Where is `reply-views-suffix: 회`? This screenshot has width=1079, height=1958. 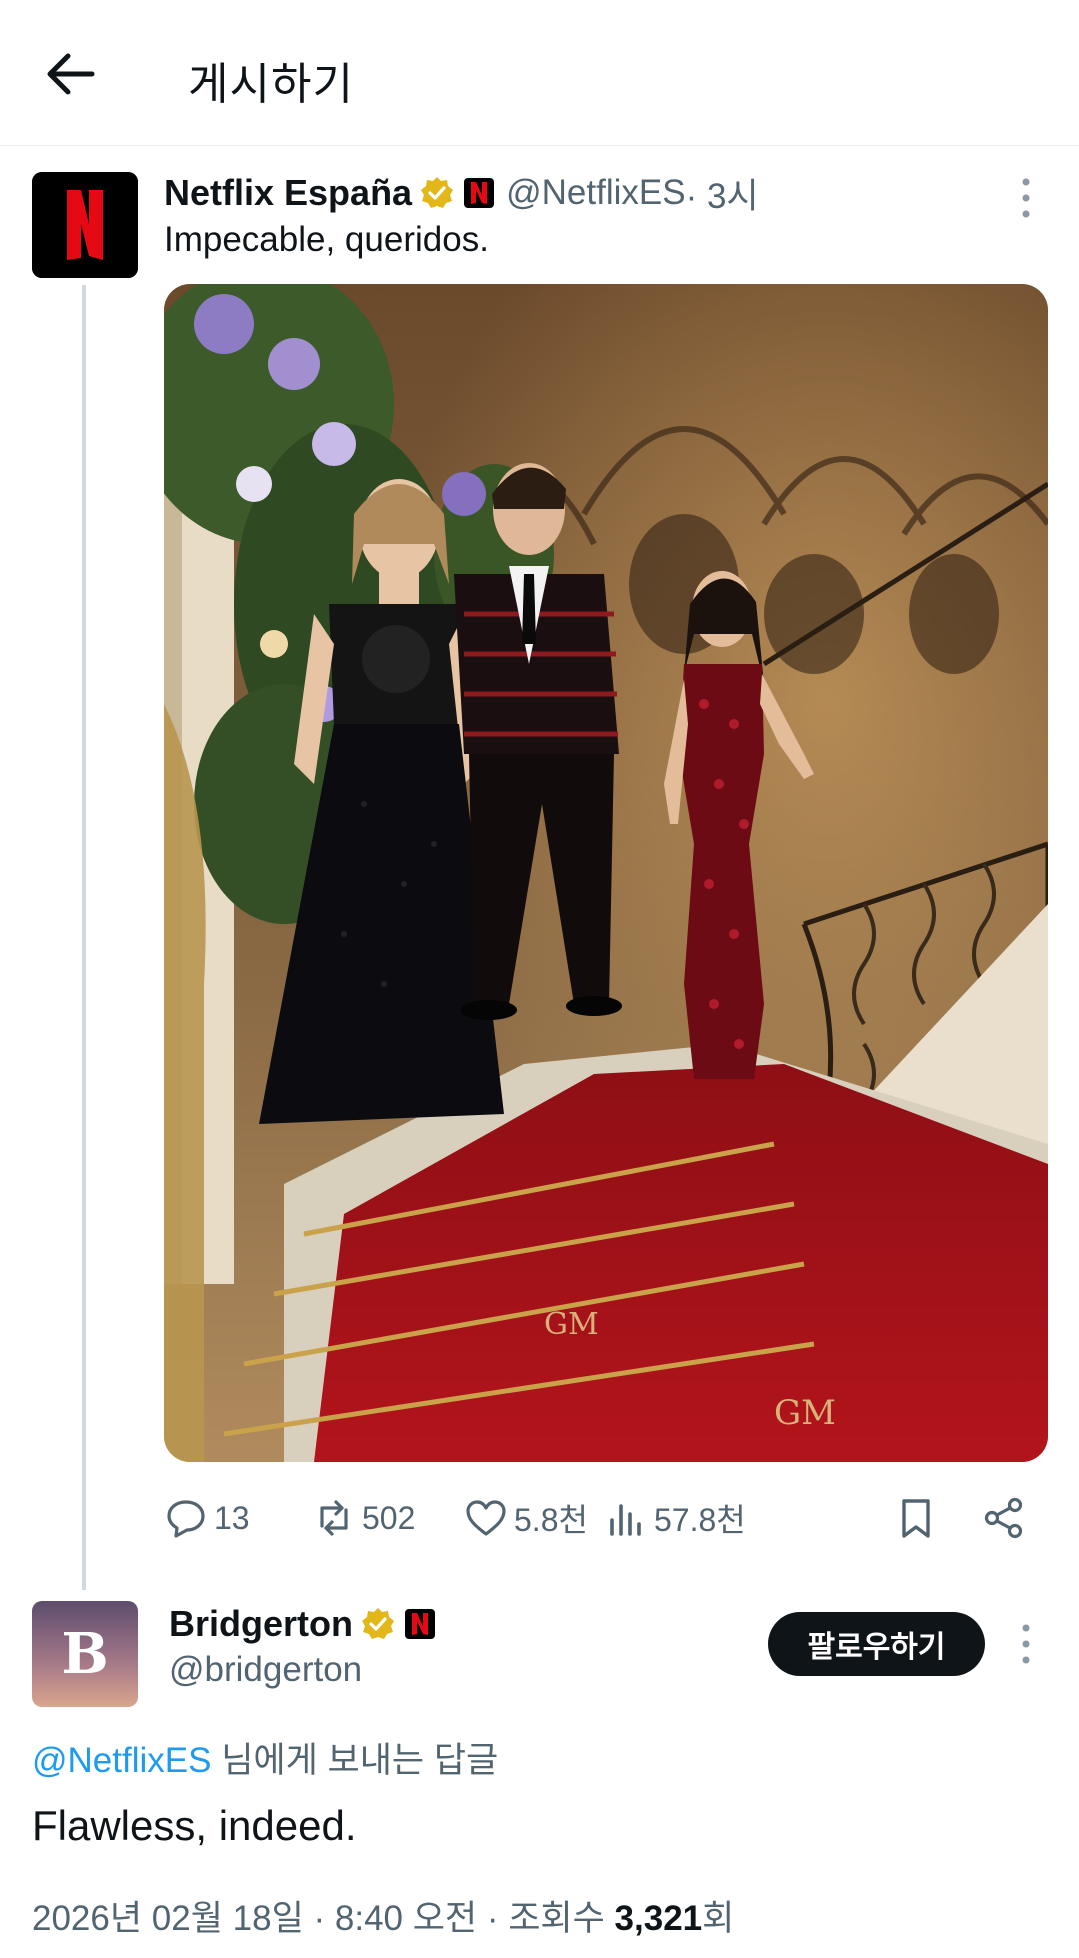 reply-views-suffix: 회 is located at coordinates (718, 1918).